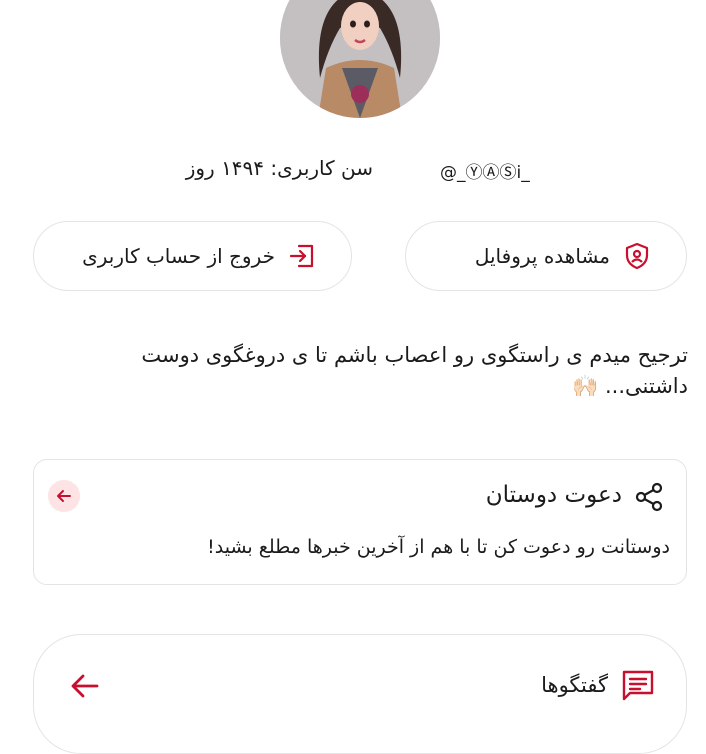  Describe the element at coordinates (178, 256) in the screenshot. I see `logout-label: خروج از حساب کاربری` at that location.